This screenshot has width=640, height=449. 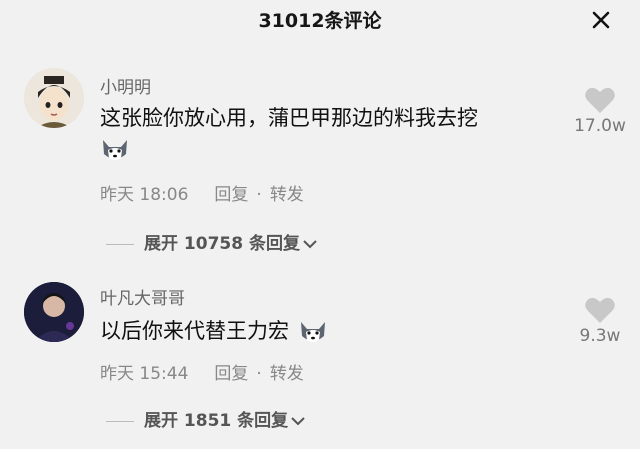 What do you see at coordinates (194, 331) in the screenshot?
I see `comment-text: 以后你来代替王力宏` at bounding box center [194, 331].